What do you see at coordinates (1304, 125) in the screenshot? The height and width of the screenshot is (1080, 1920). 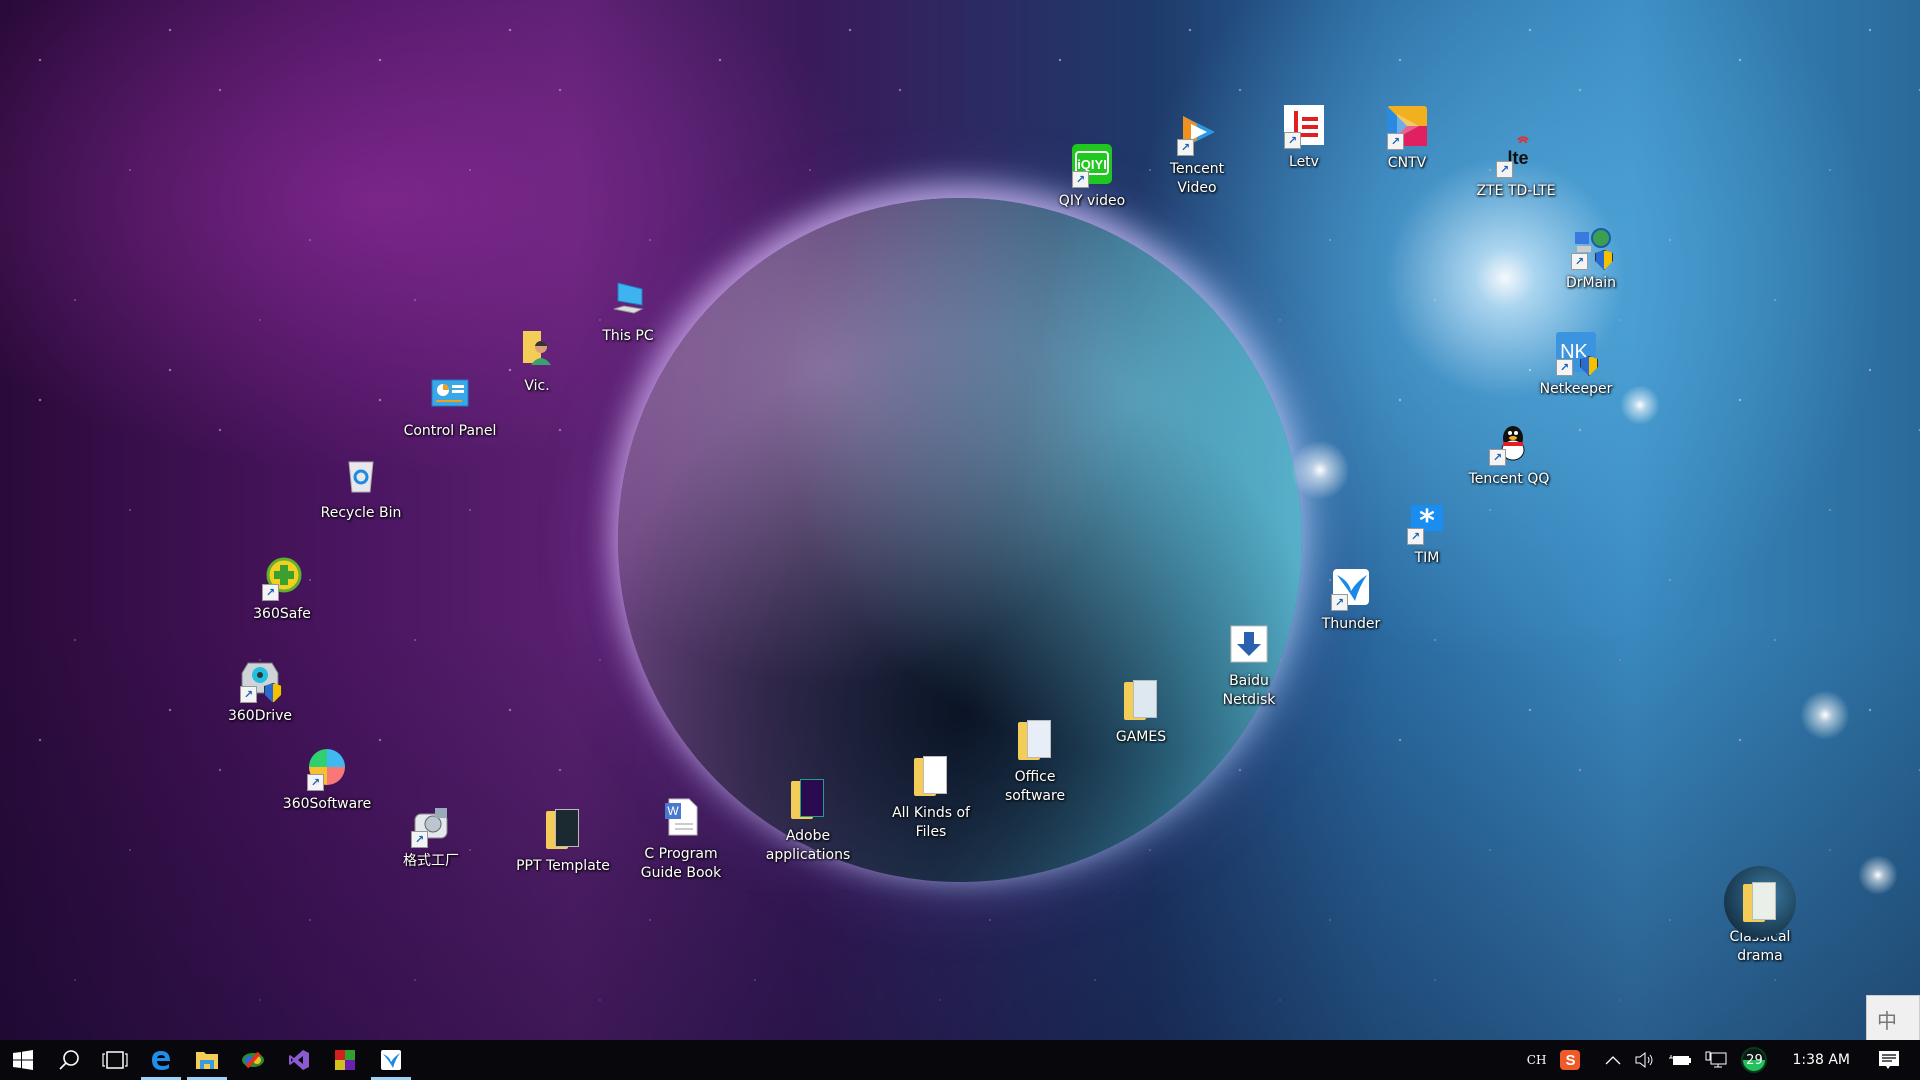 I see `letv-icon: ↗` at bounding box center [1304, 125].